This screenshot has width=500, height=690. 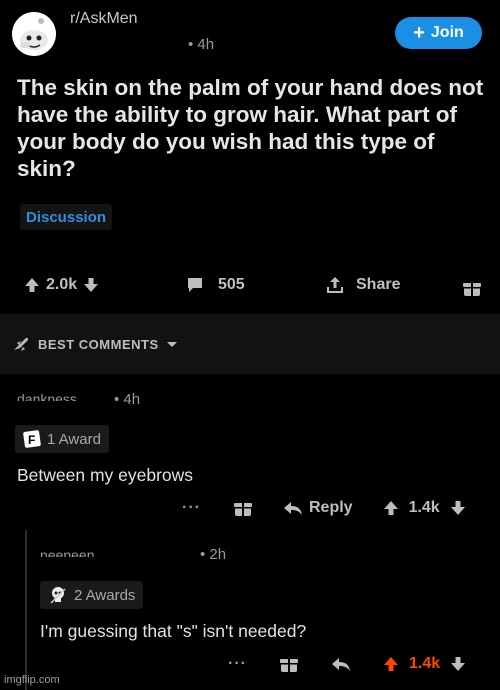 What do you see at coordinates (74, 439) in the screenshot?
I see `award-label: 1 Award` at bounding box center [74, 439].